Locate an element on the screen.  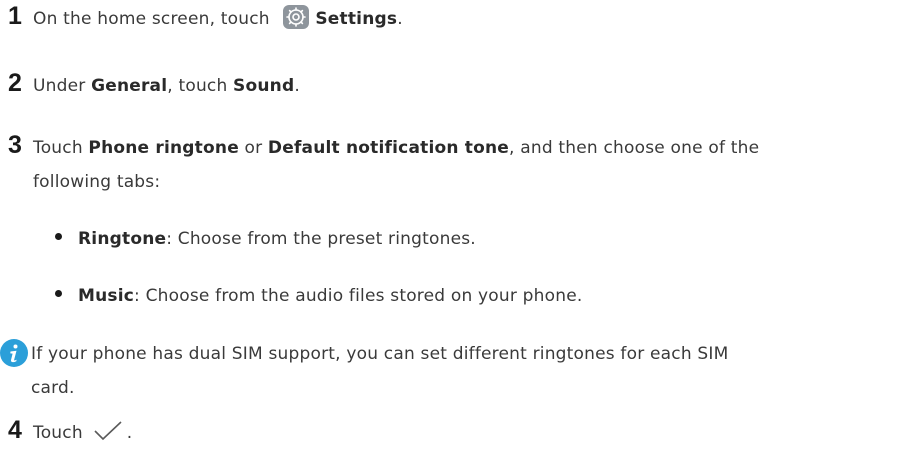
step-3-text-bold-1: Phone ringtone is located at coordinates (163, 148).